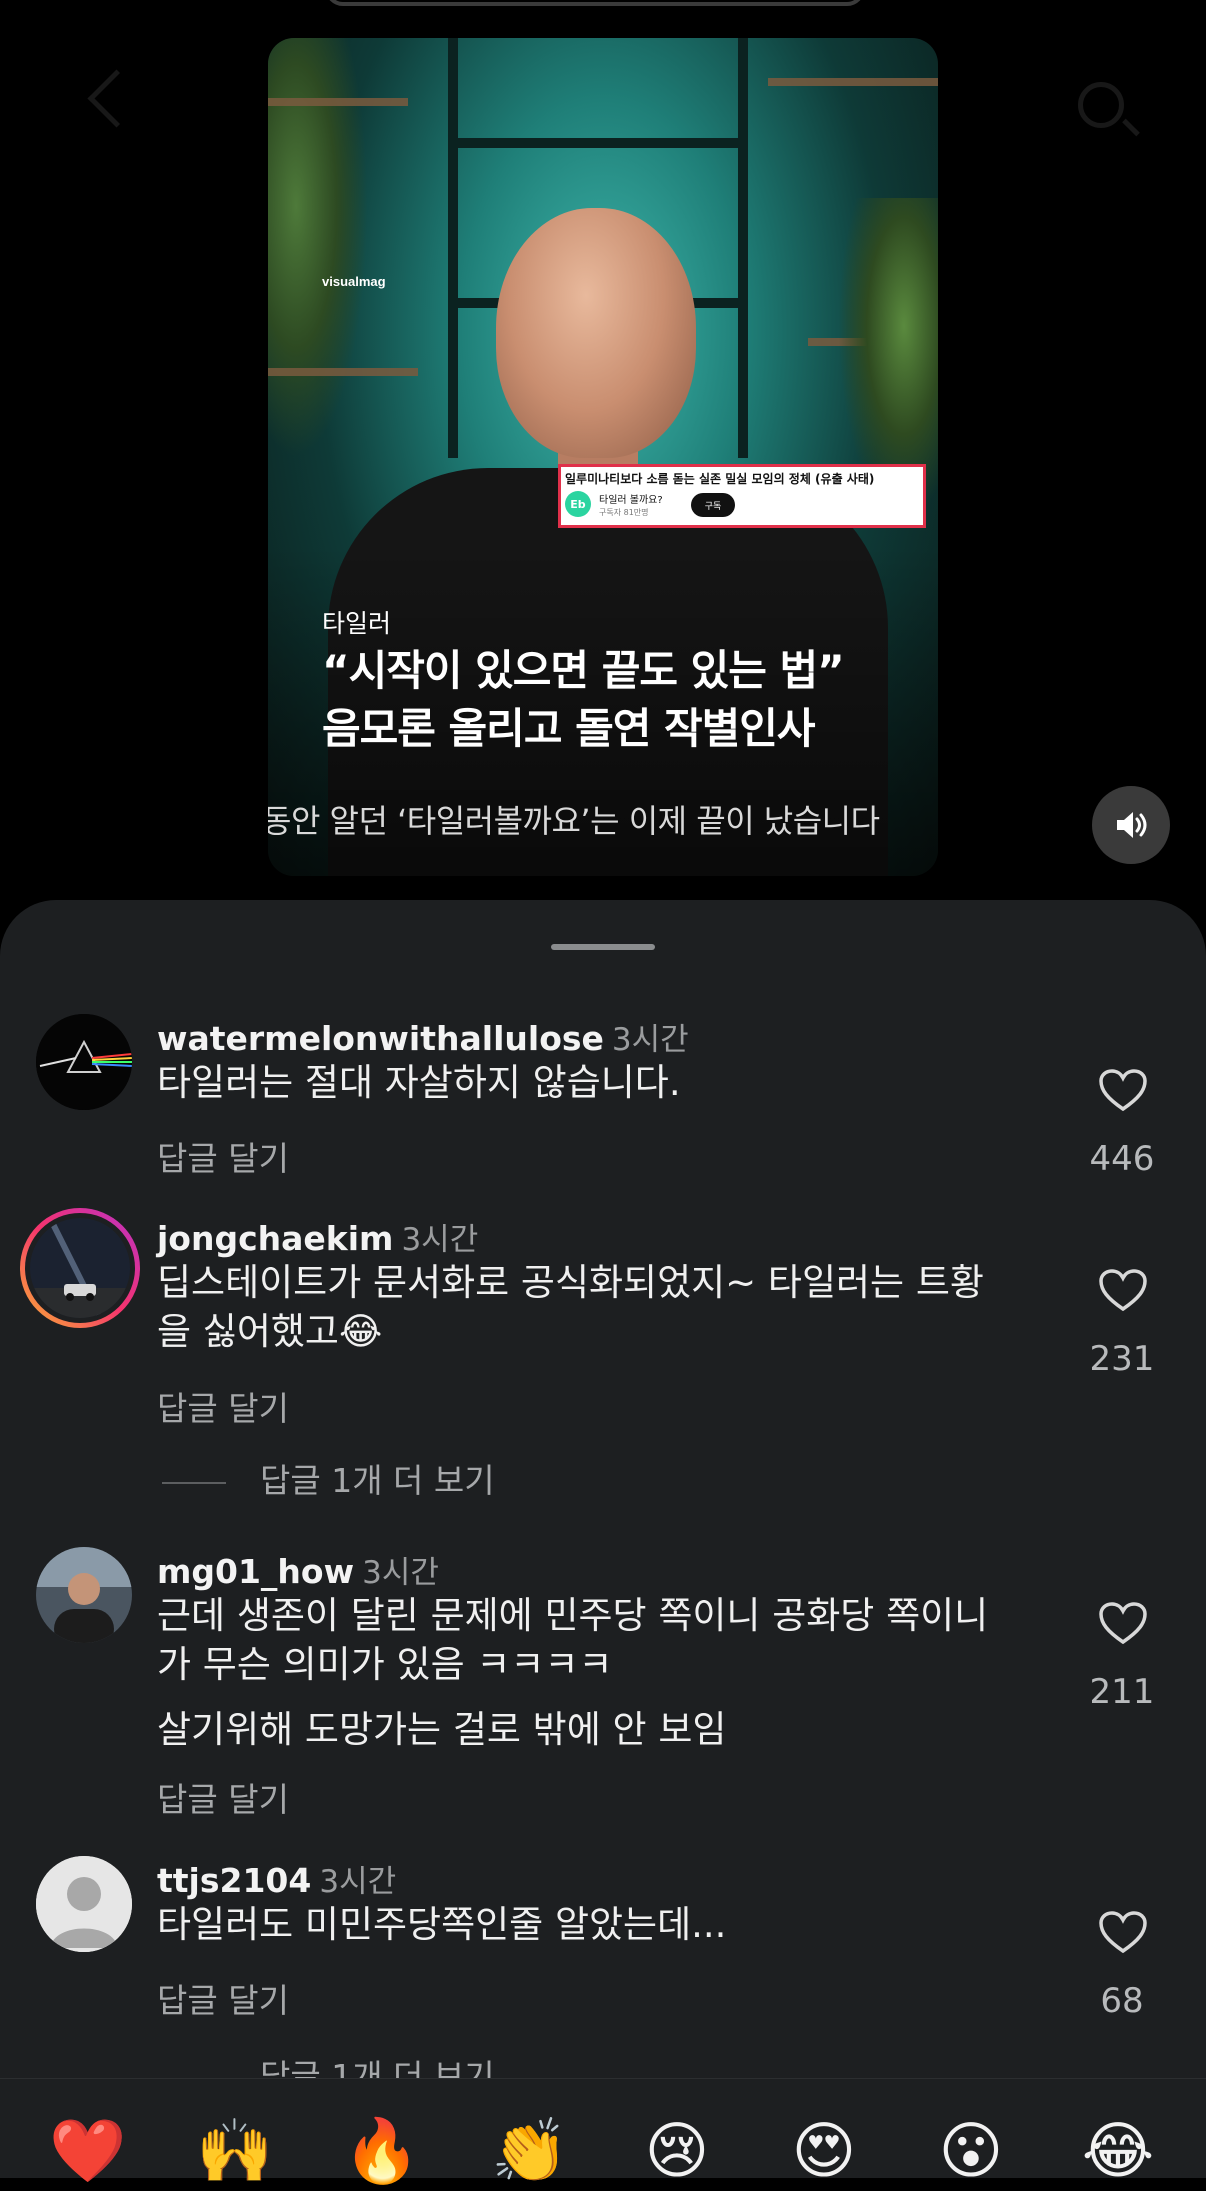 This screenshot has height=2191, width=1206. I want to click on comment-text-extra: 살기위해 도망가는 걸로 밖에 안 보임, so click(442, 1729).